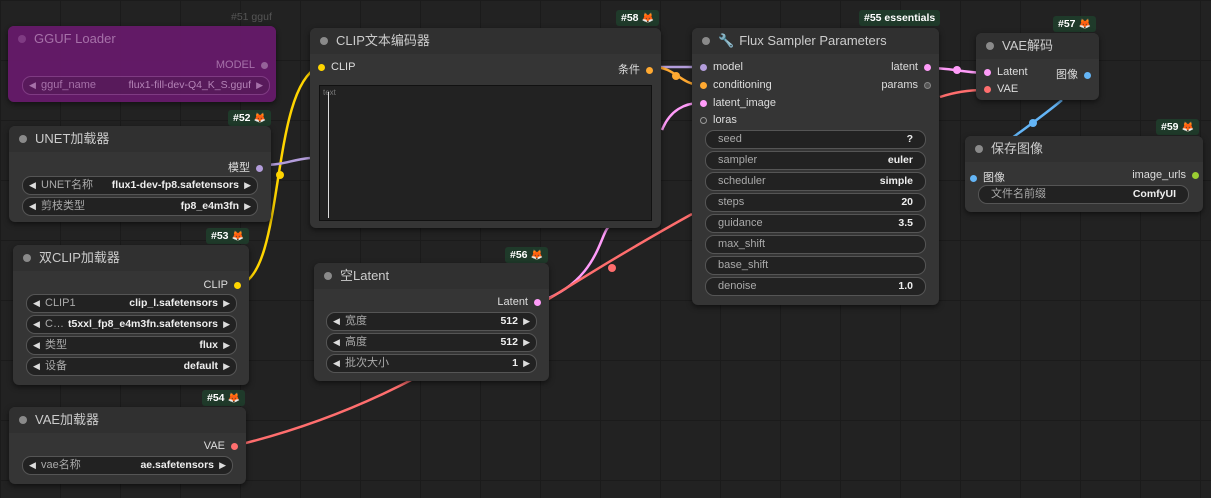  Describe the element at coordinates (131, 258) in the screenshot. I see `node-title: 双CLIP加载器` at that location.